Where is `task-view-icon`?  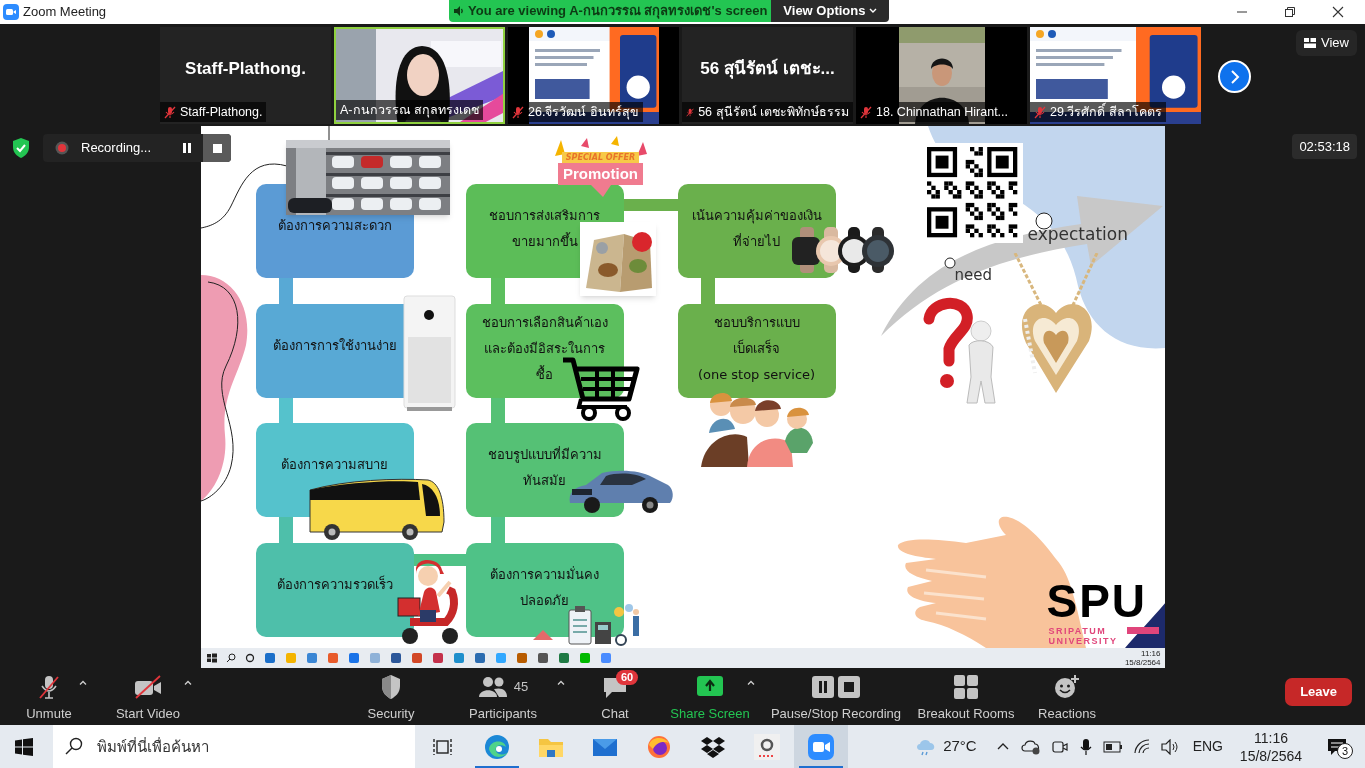 task-view-icon is located at coordinates (443, 746).